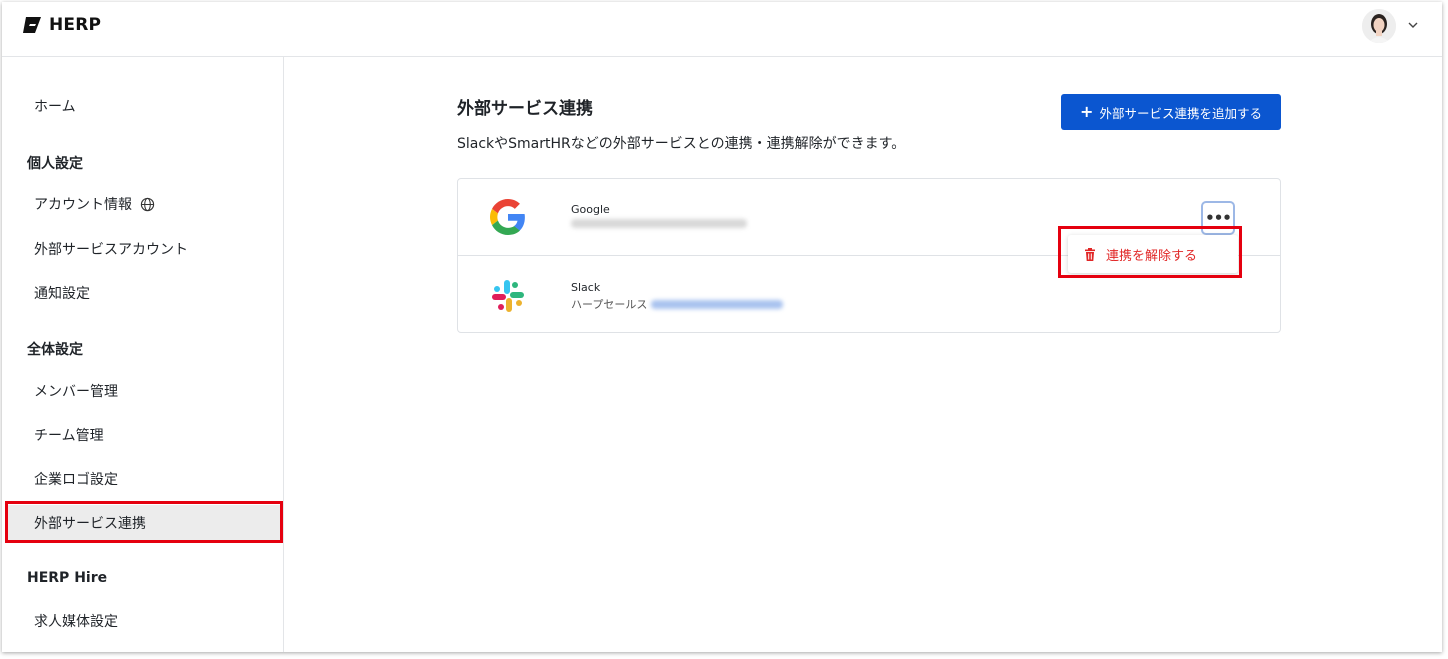  I want to click on slack-logo-icon, so click(508, 296).